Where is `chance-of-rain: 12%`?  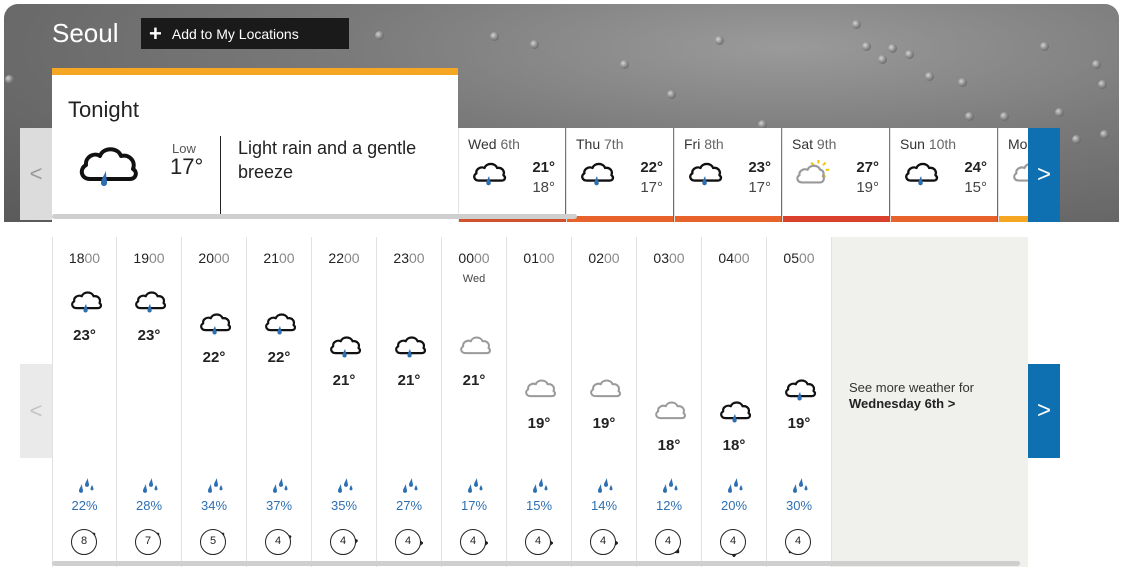 chance-of-rain: 12% is located at coordinates (669, 505).